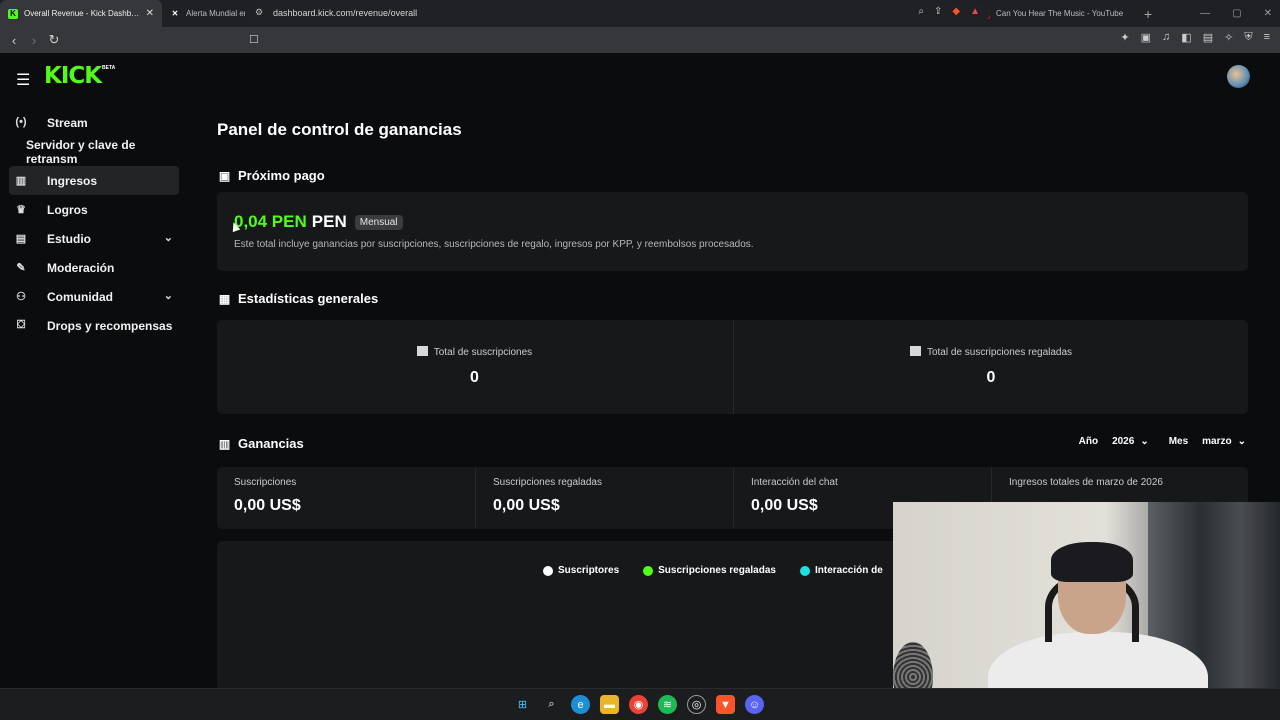 This screenshot has height=720, width=1280. I want to click on sidebar-item: ⚇ Comunidad ⌄, so click(94, 296).